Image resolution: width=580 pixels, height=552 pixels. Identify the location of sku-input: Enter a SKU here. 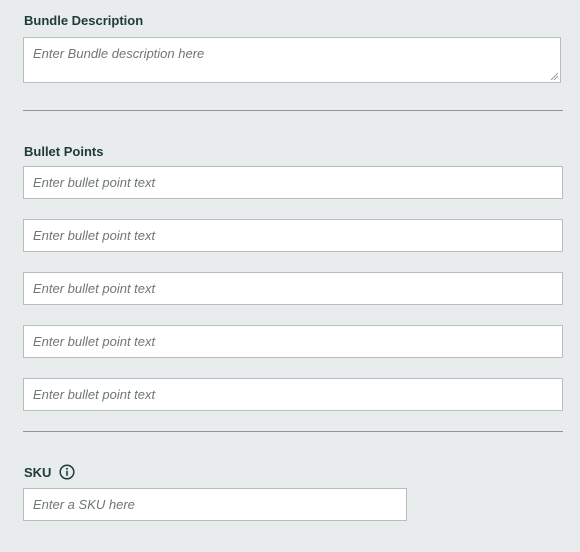
(215, 504).